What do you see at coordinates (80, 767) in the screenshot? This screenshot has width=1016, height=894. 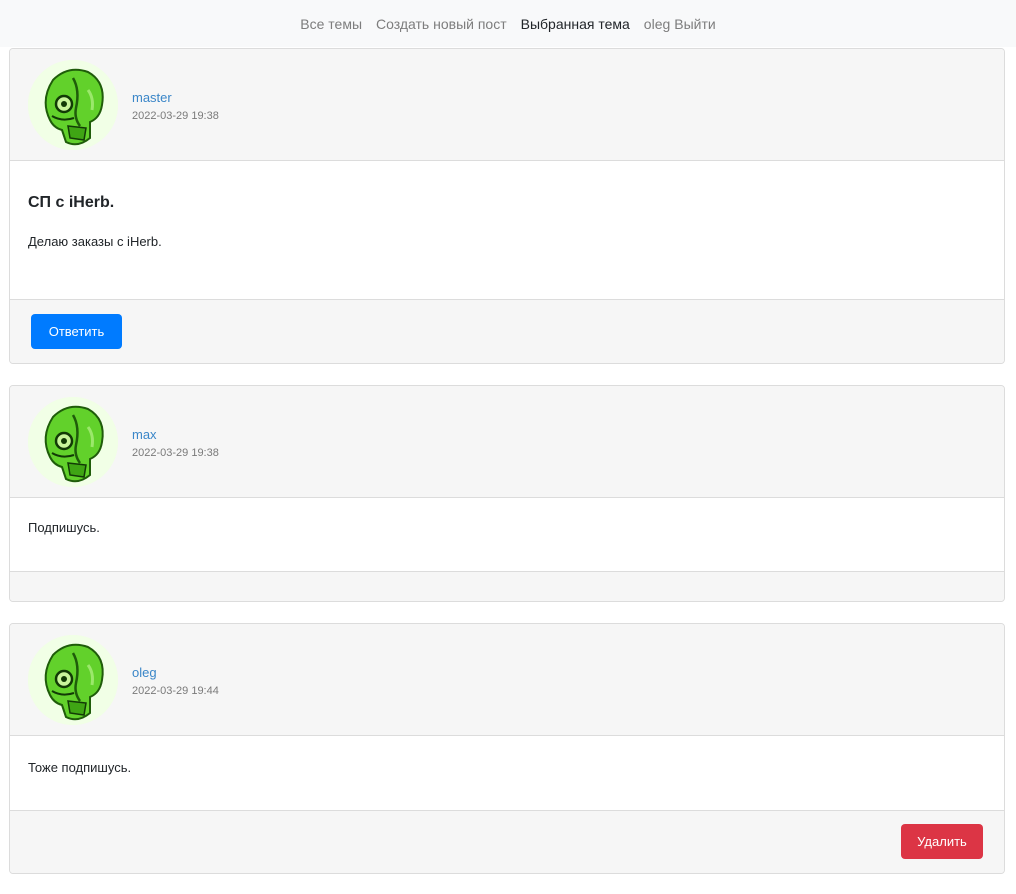 I see `post-text: Тоже подпишусь.` at bounding box center [80, 767].